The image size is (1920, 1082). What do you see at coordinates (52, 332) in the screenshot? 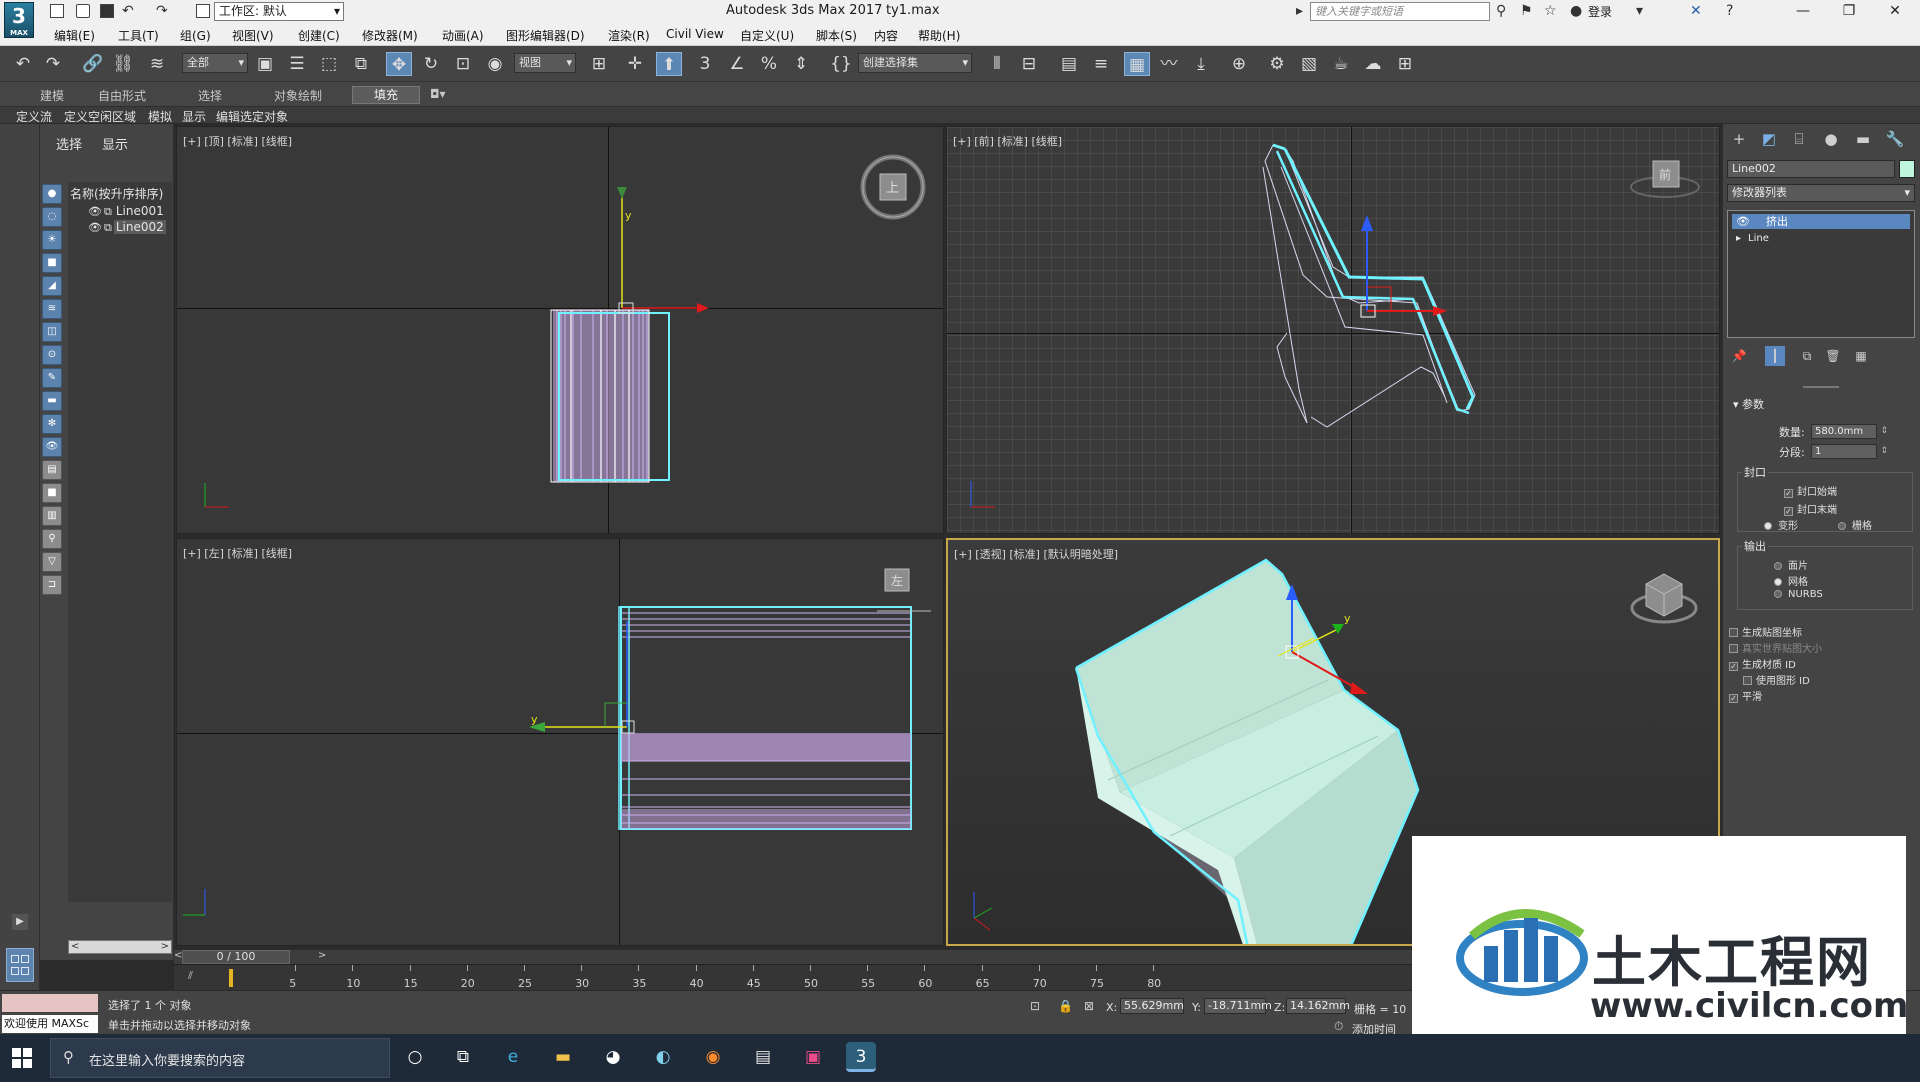
I see `filter-groups-icon: ◫` at bounding box center [52, 332].